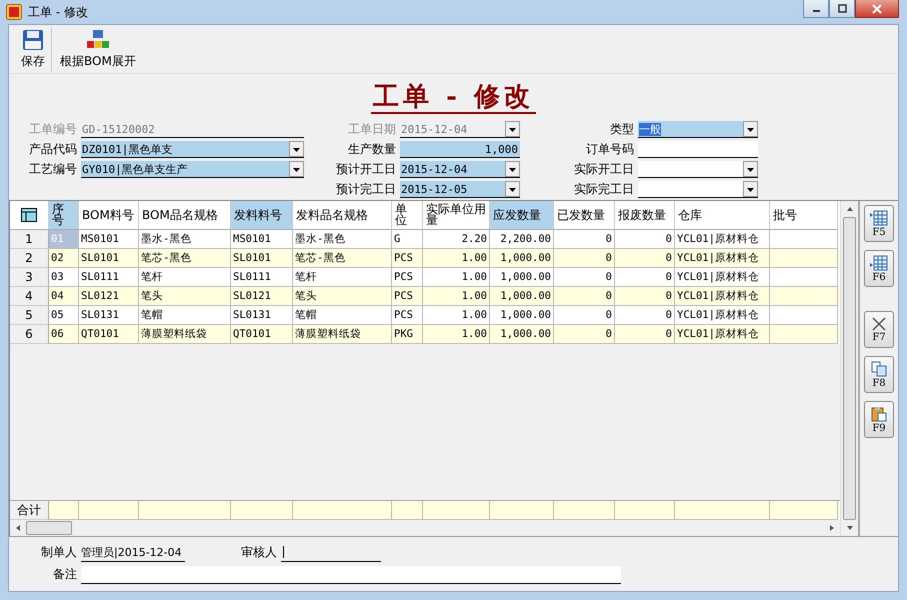  What do you see at coordinates (460, 189) in the screenshot?
I see `combo-box: 2015-12-05` at bounding box center [460, 189].